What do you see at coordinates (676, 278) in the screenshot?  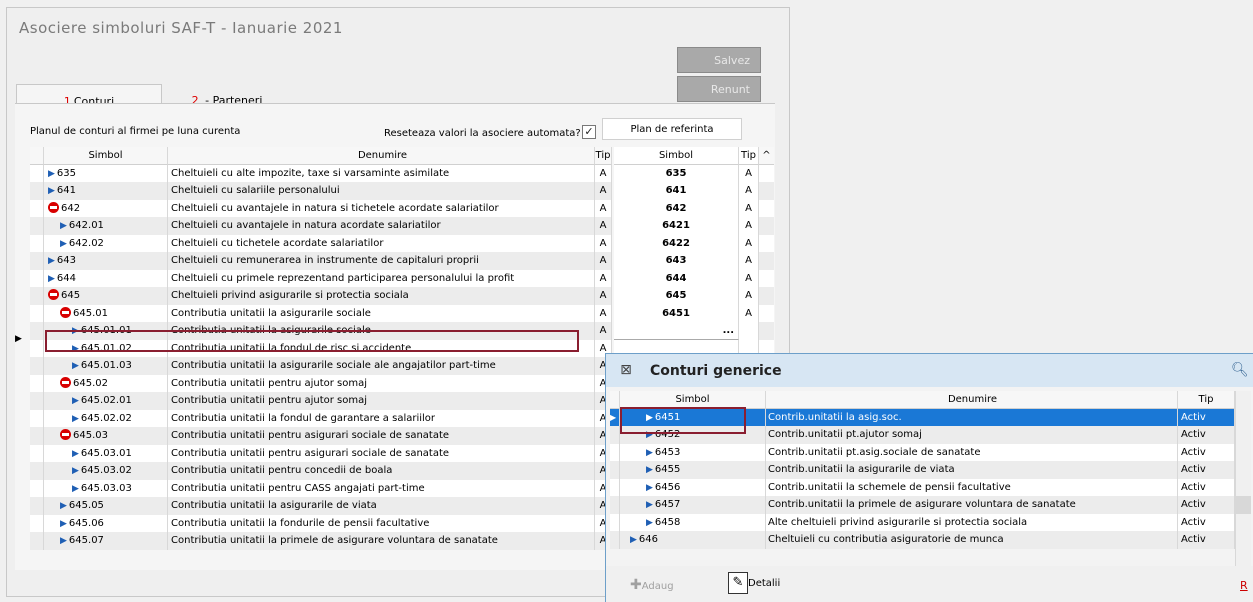 I see `cell-ref-simbol: 644` at bounding box center [676, 278].